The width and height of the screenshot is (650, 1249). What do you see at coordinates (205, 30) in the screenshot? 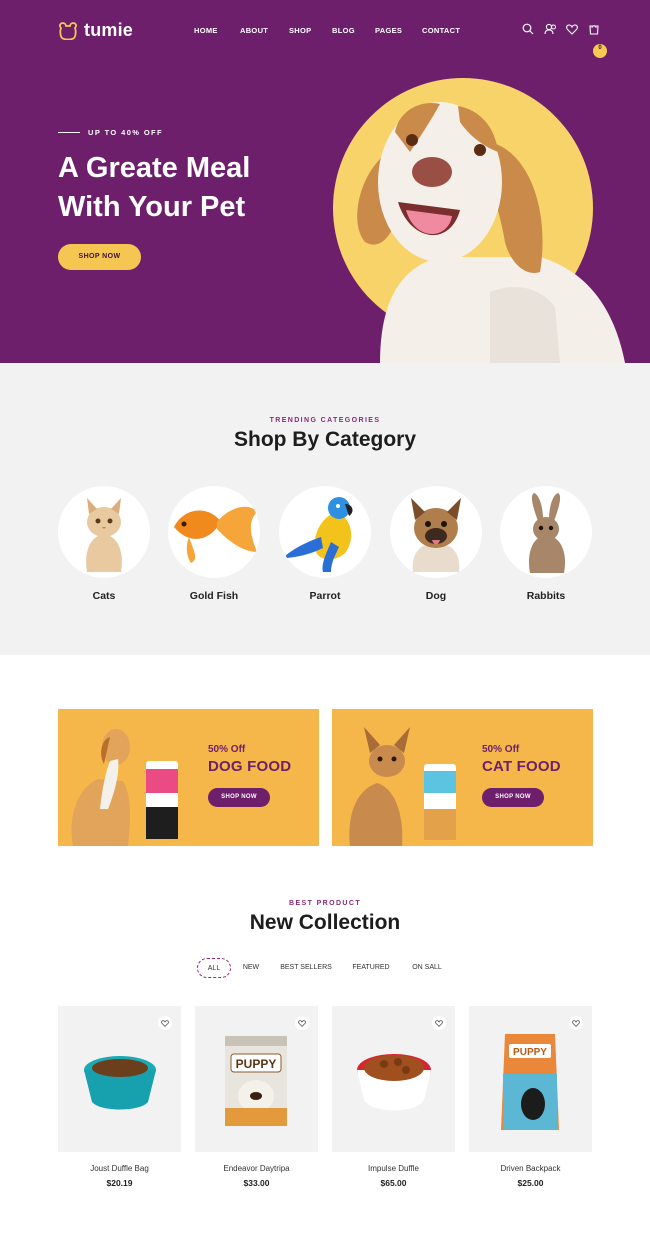
I see `nav-home: HOME` at bounding box center [205, 30].